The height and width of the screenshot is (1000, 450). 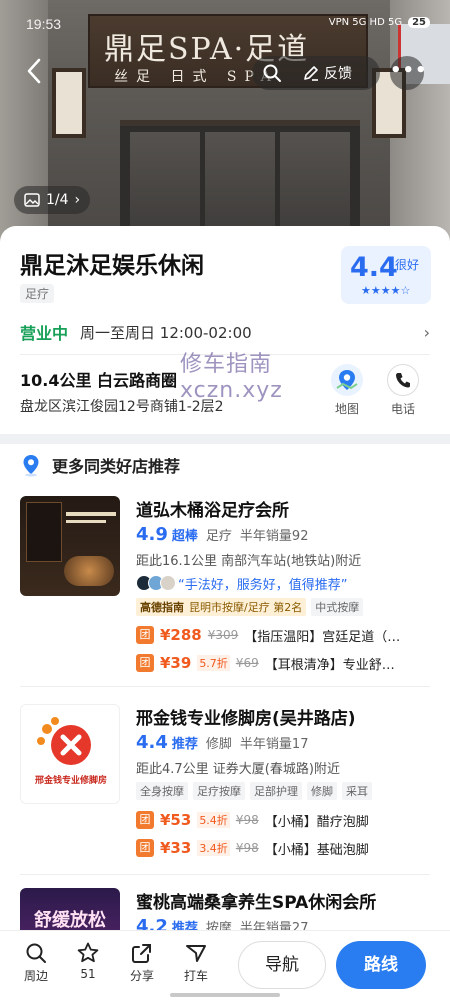 I want to click on location-pin-icon, so click(x=31, y=466).